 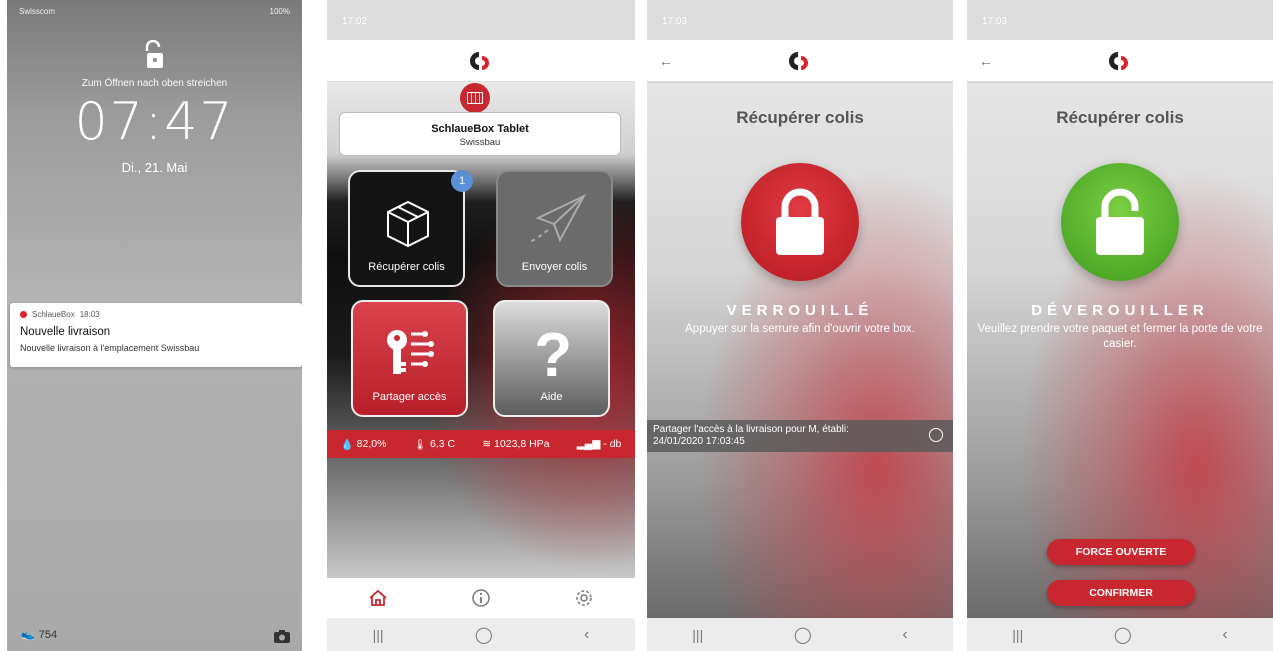 I want to click on share-info-date: 24/01/2020 17:03:45, so click(x=699, y=441).